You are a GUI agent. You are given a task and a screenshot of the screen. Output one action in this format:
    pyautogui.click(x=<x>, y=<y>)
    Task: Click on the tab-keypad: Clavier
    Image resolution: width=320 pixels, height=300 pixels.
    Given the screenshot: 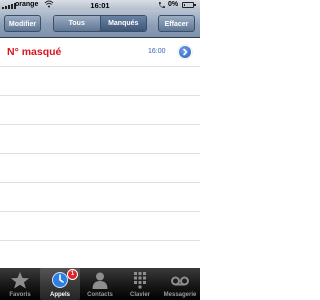 What is the action you would take?
    pyautogui.click(x=140, y=284)
    